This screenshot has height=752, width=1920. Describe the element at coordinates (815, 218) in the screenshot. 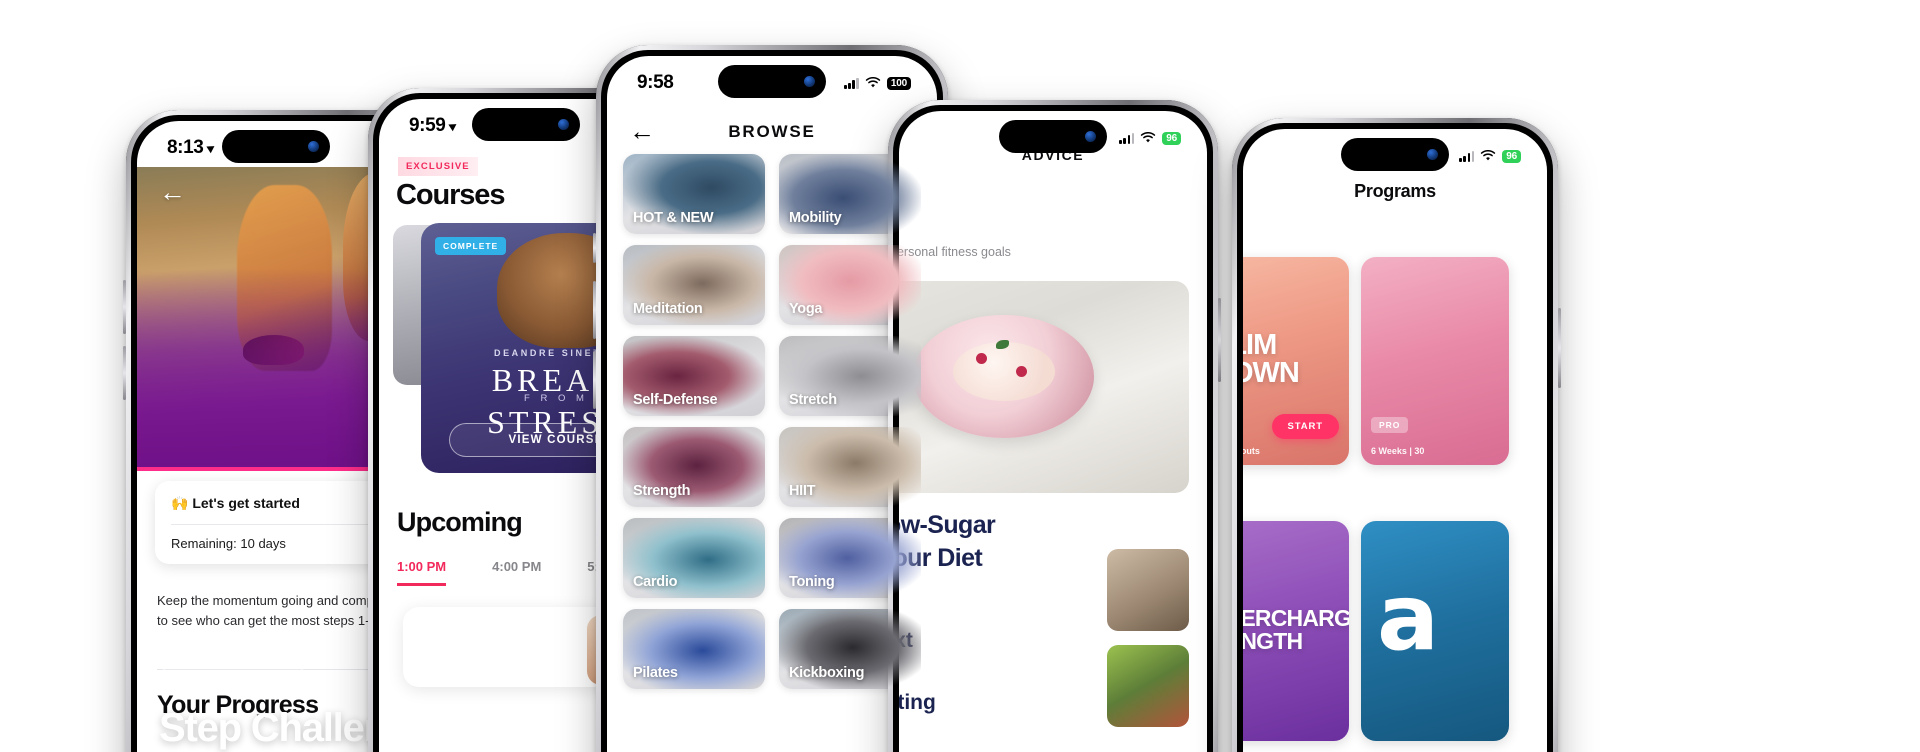

I see `category-label: Mobility` at that location.